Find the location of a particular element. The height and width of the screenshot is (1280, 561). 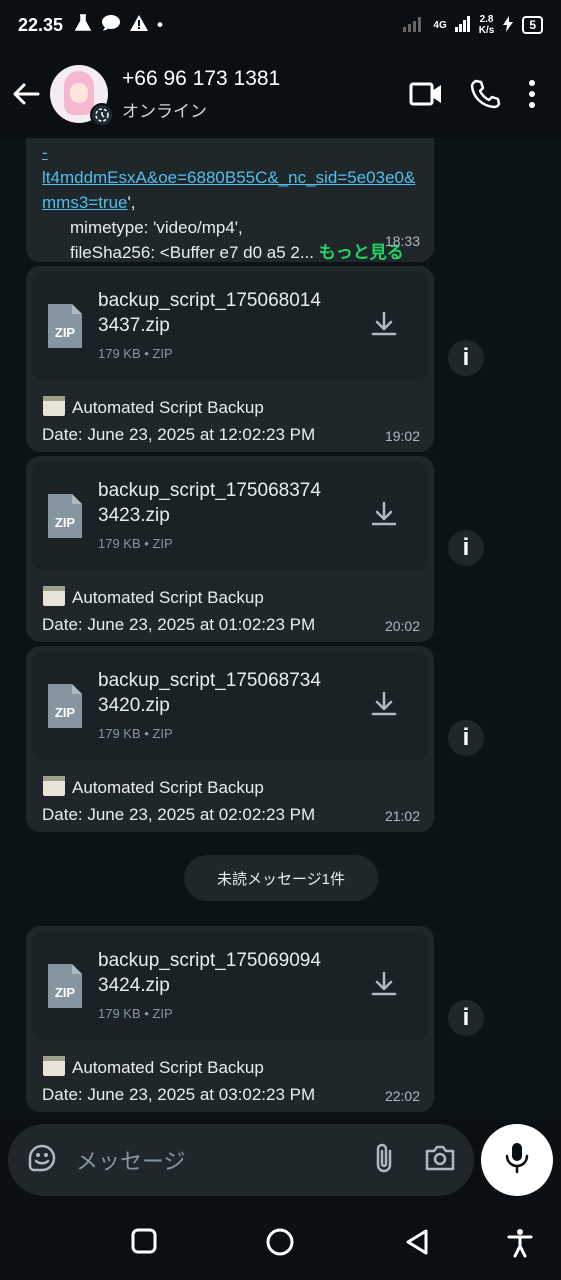

battery-indicator: 5 is located at coordinates (532, 25).